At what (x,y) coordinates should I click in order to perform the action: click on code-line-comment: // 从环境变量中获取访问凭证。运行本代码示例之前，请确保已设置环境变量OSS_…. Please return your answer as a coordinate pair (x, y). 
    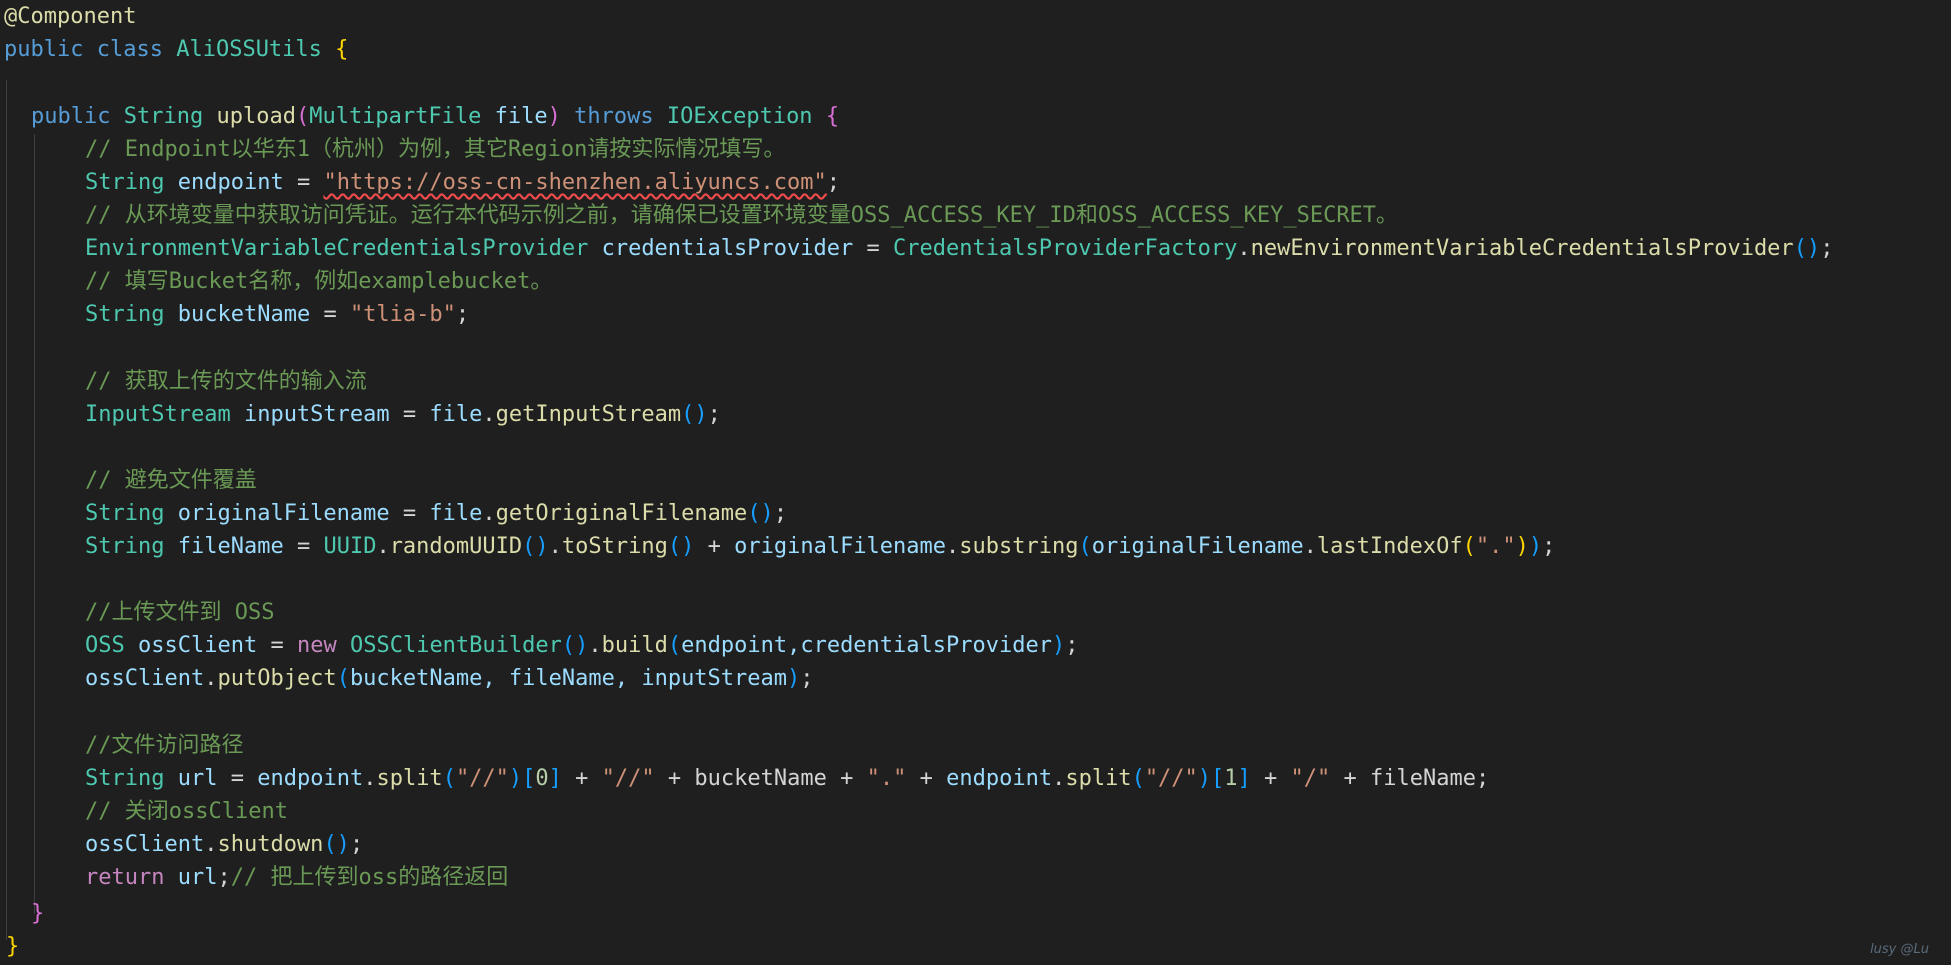
    Looking at the image, I should click on (741, 215).